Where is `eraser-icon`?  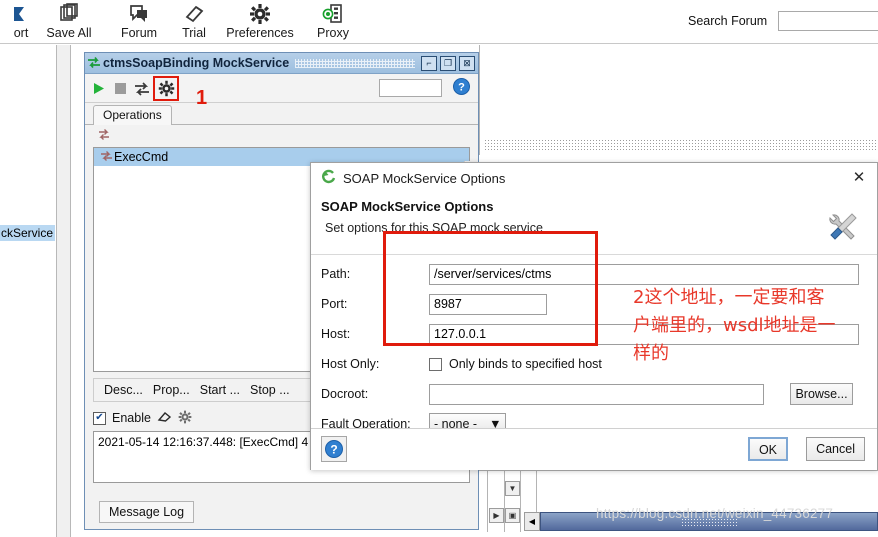 eraser-icon is located at coordinates (164, 418).